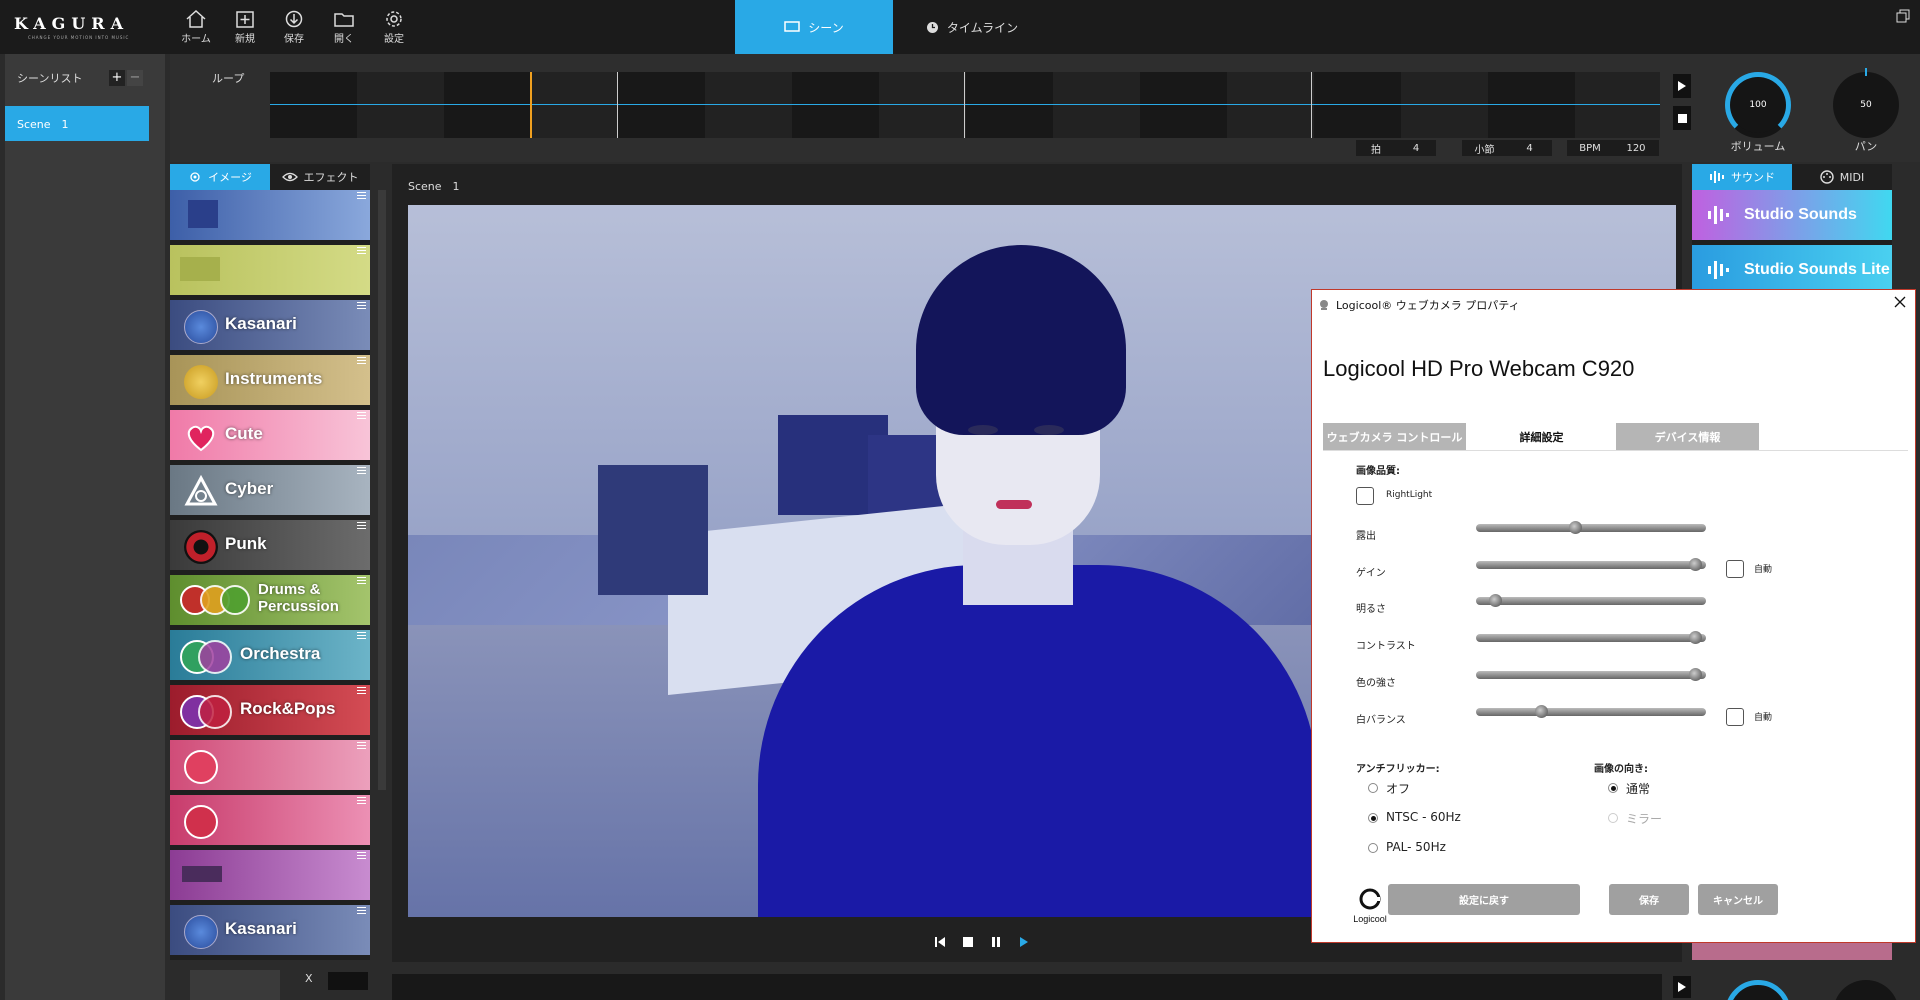 Image resolution: width=1920 pixels, height=1000 pixels. I want to click on gain-auto-checkbox, so click(1735, 569).